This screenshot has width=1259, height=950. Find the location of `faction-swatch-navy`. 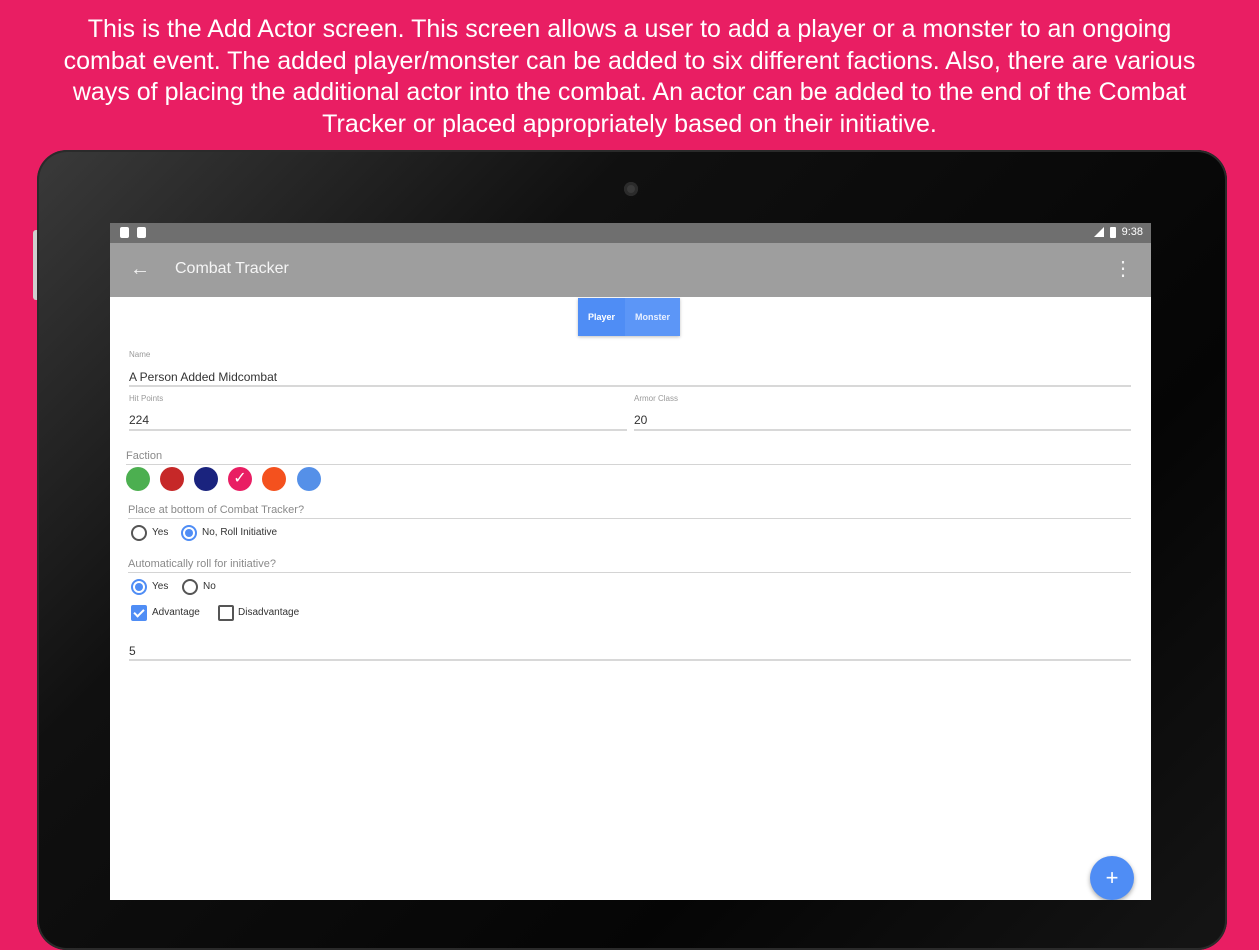

faction-swatch-navy is located at coordinates (206, 479).